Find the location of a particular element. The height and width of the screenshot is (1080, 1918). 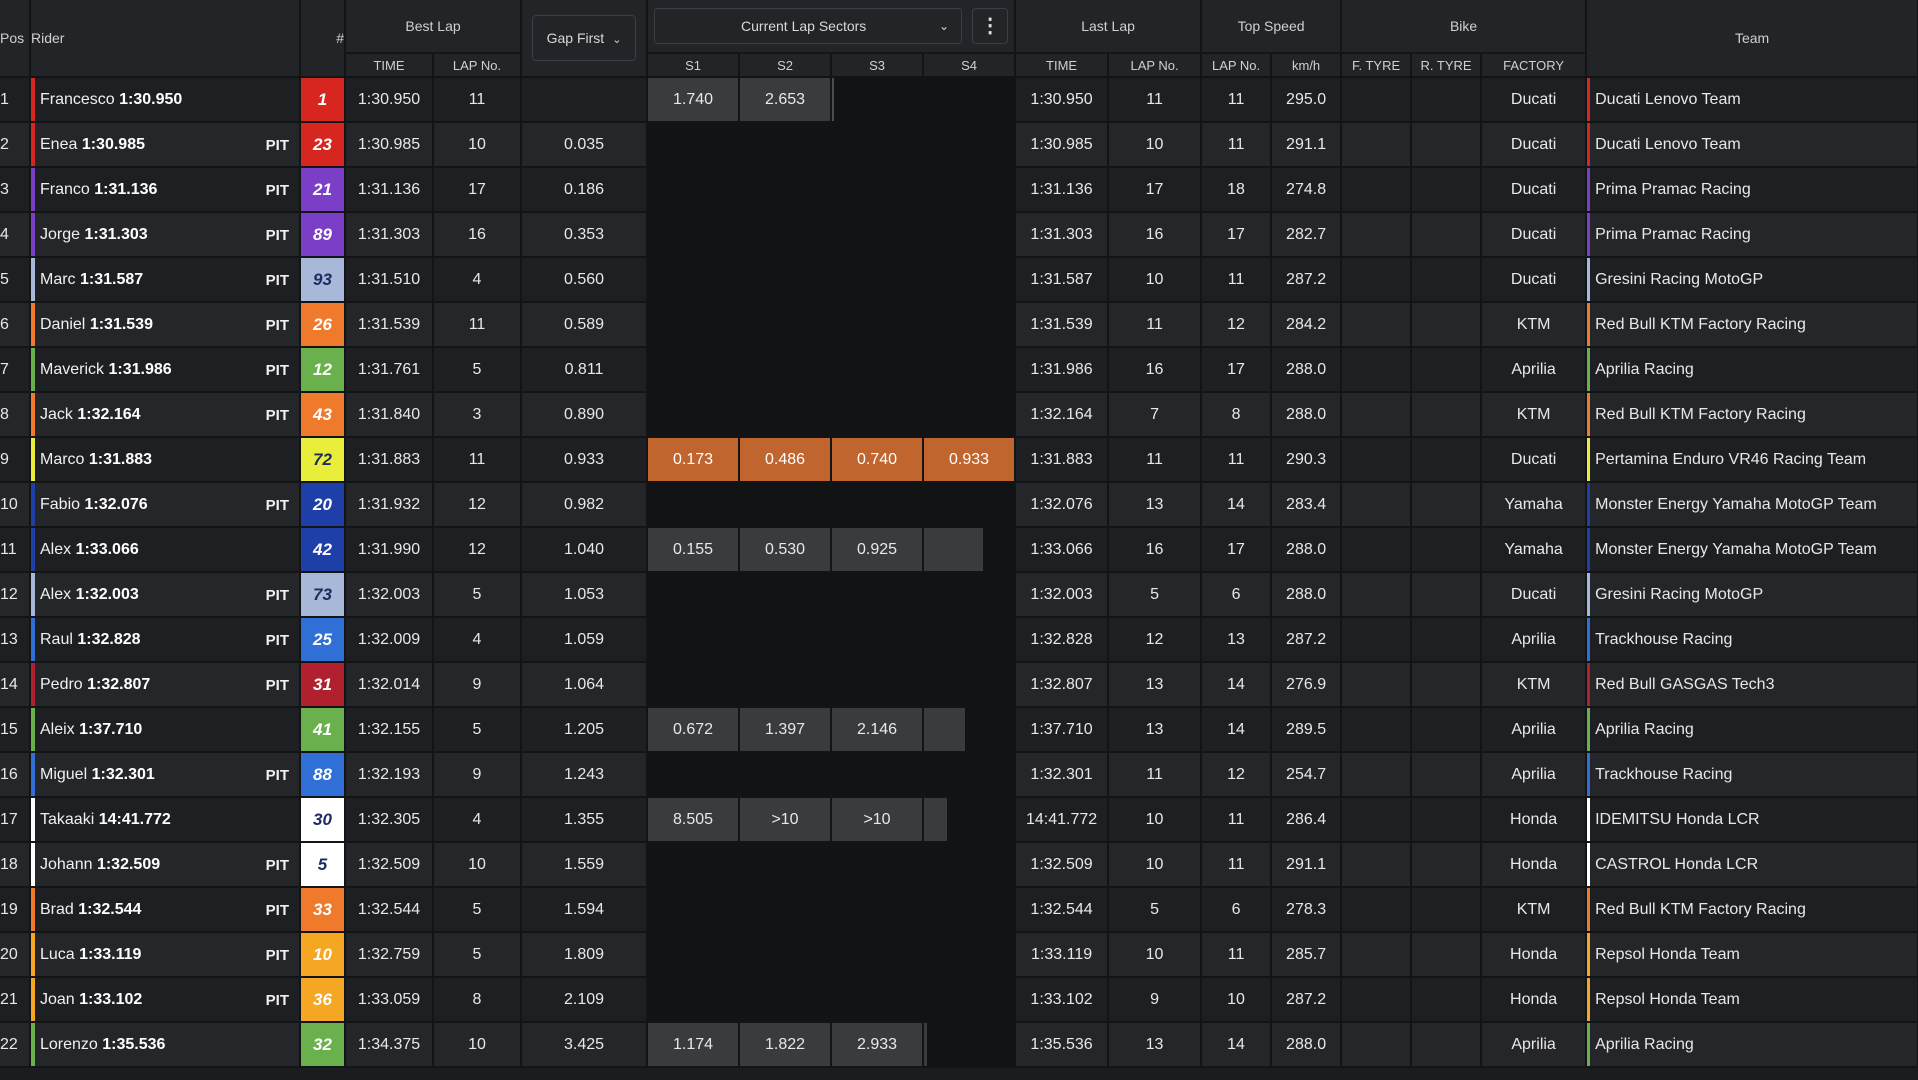

top-speed-lap: 8 is located at coordinates (1237, 415).